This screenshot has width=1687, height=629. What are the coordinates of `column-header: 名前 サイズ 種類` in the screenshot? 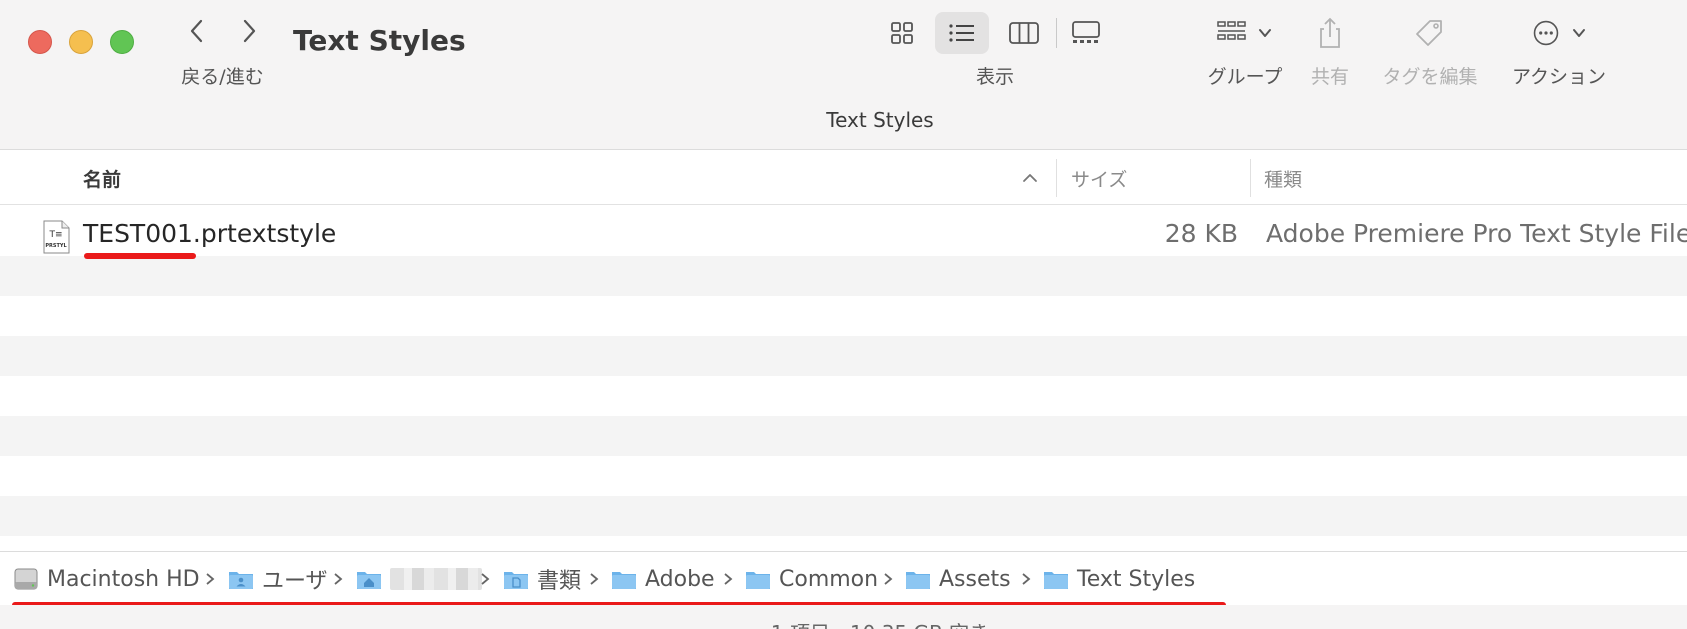 It's located at (843, 178).